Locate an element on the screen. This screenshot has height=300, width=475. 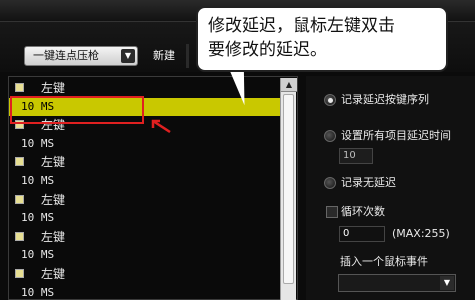
insert-mouse-label: 插入一个鼠标事件 is located at coordinates (384, 261).